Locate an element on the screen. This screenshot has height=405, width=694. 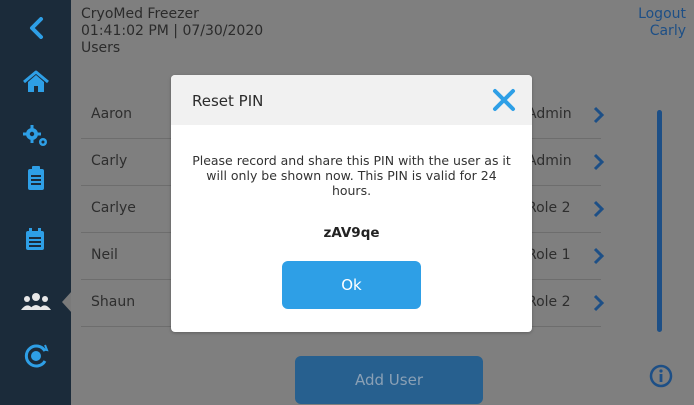
user-name: Neil is located at coordinates (104, 255).